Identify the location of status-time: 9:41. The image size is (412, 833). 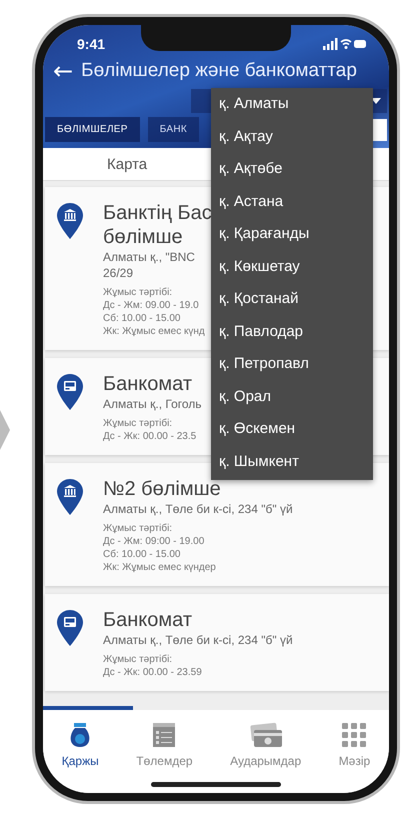
(91, 43).